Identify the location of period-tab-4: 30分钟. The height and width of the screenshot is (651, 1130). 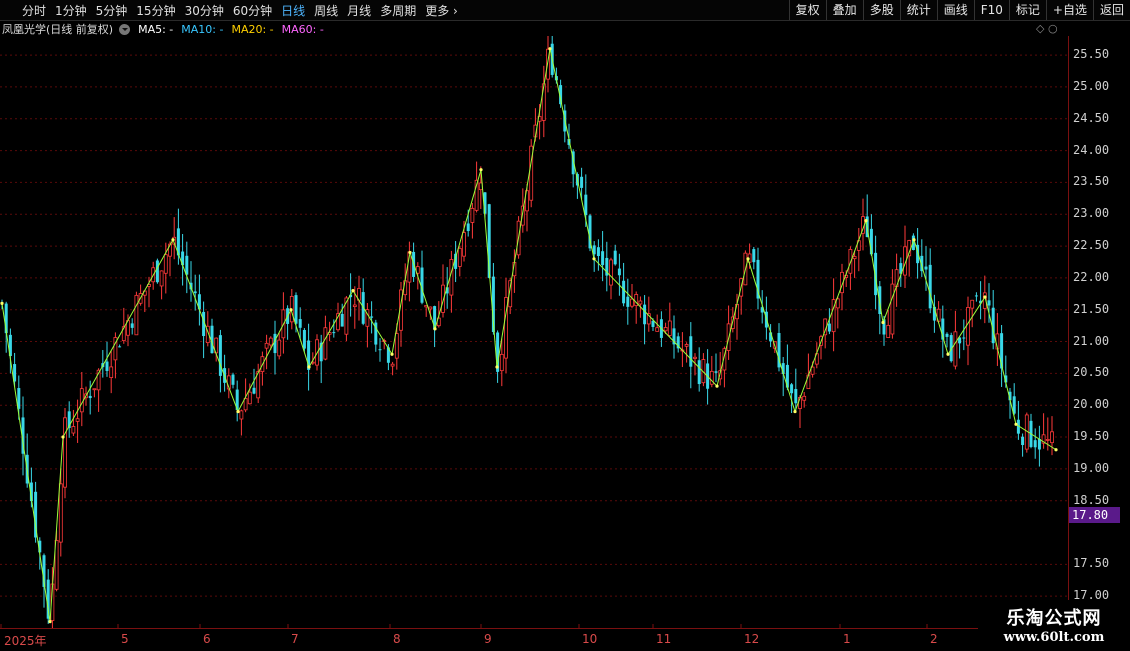
(204, 10).